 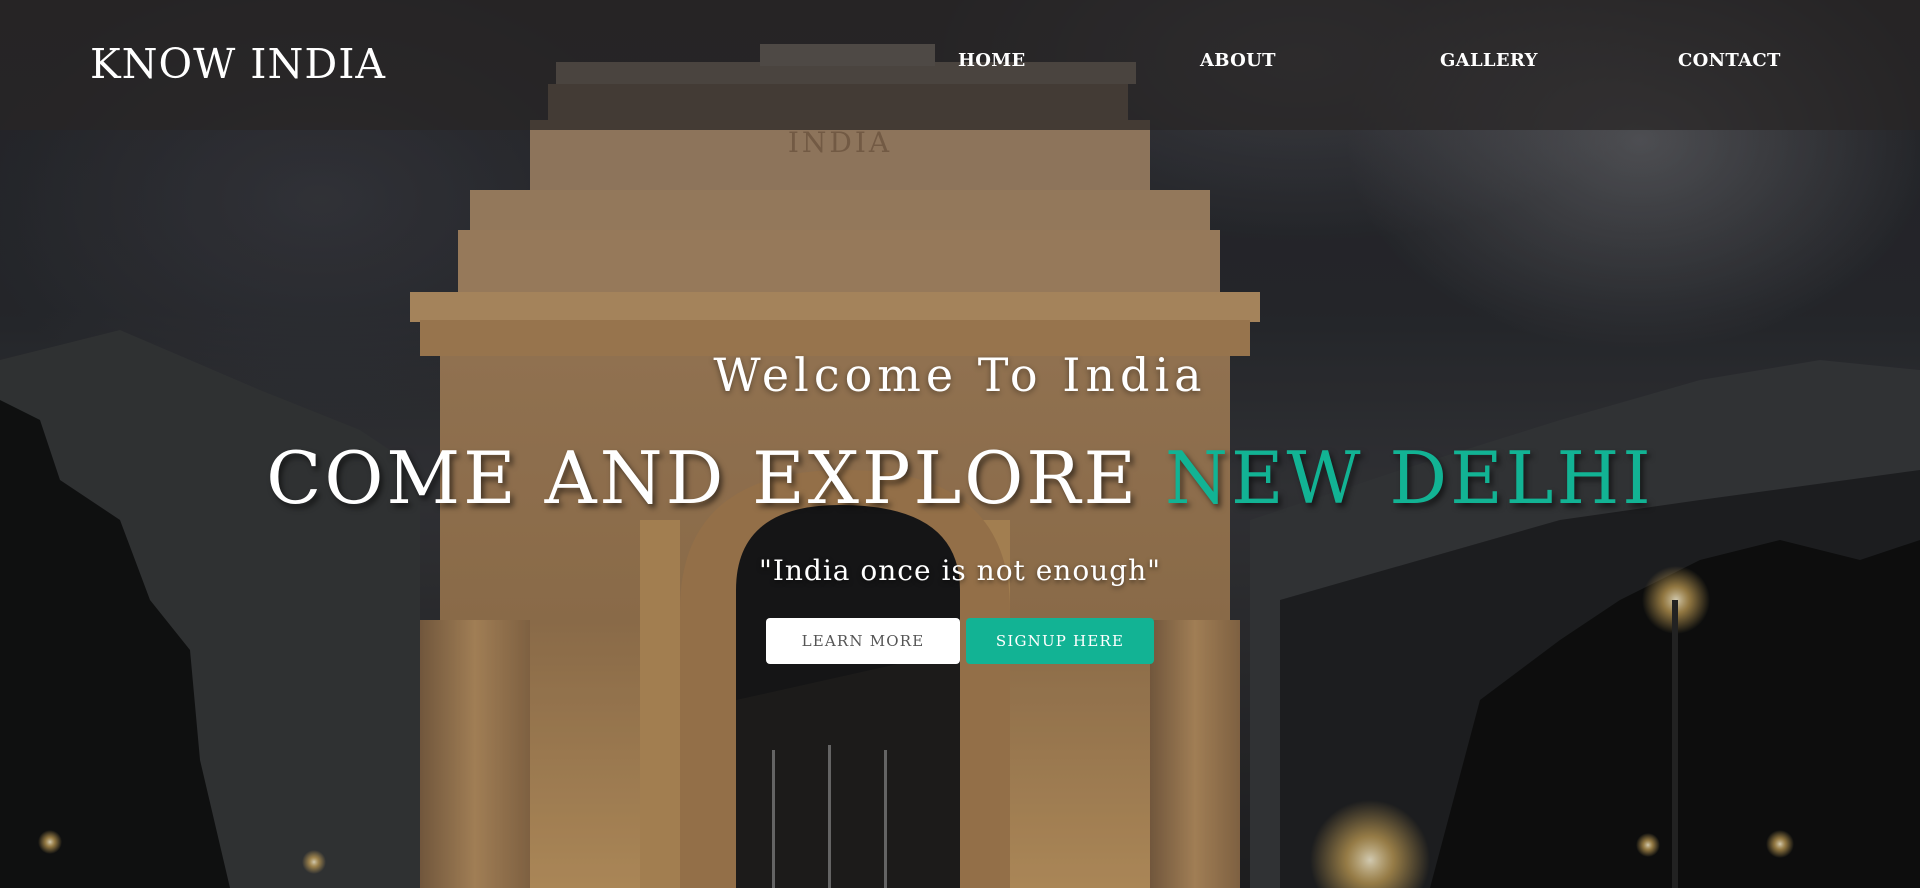 What do you see at coordinates (1238, 60) in the screenshot?
I see `nav-link-about: ABOUT` at bounding box center [1238, 60].